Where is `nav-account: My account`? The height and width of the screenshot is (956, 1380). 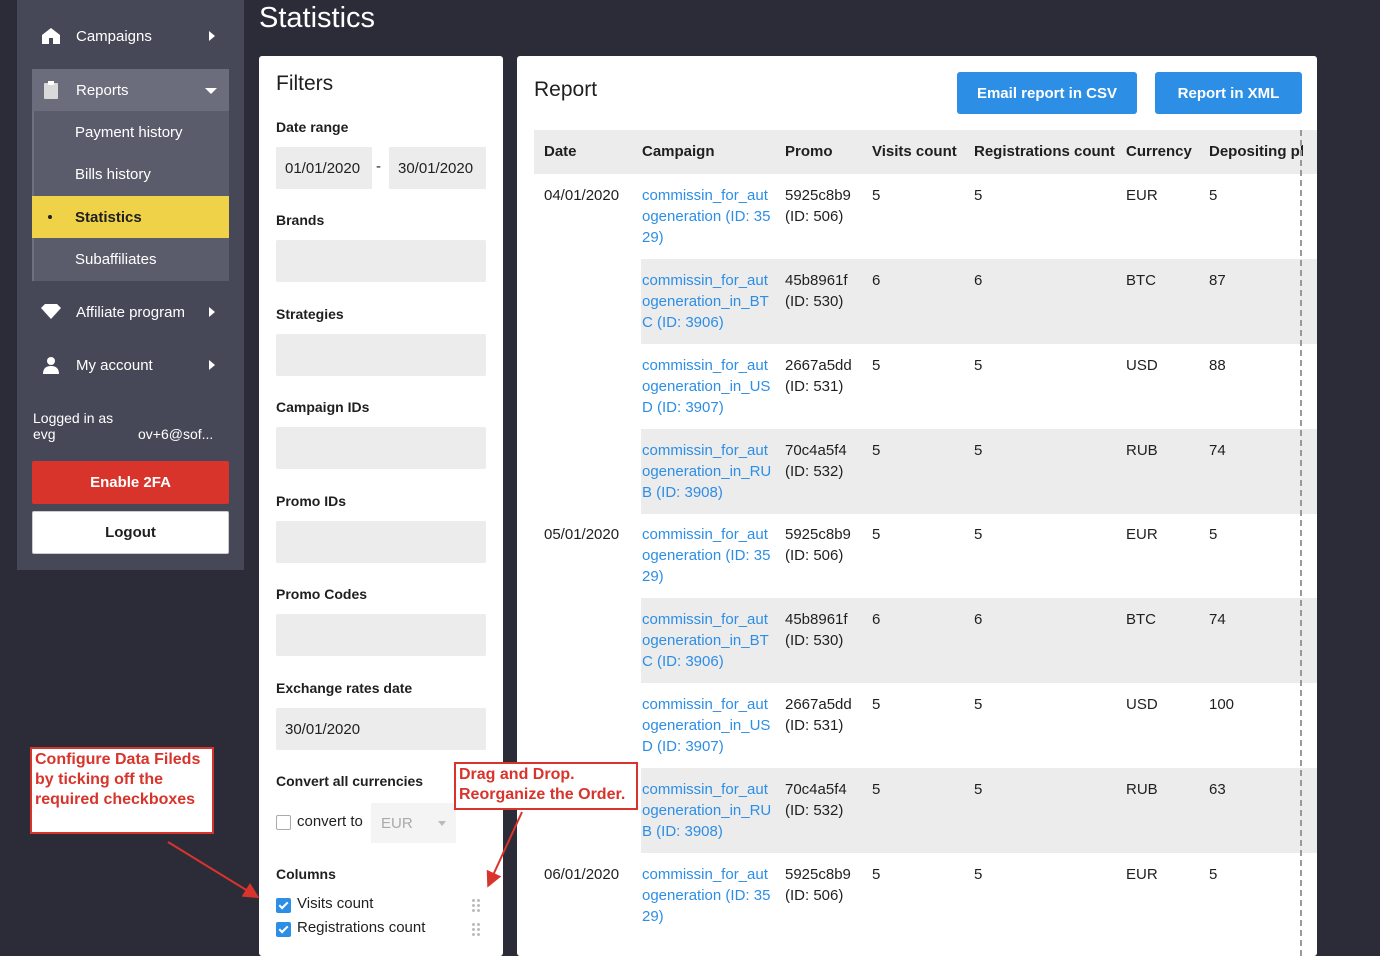 nav-account: My account is located at coordinates (130, 365).